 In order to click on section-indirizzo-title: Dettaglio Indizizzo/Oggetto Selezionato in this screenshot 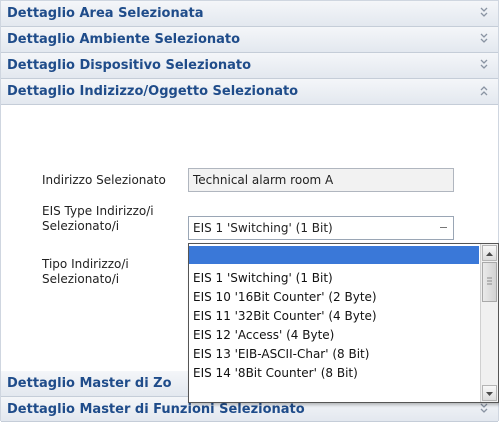, I will do `click(153, 91)`.